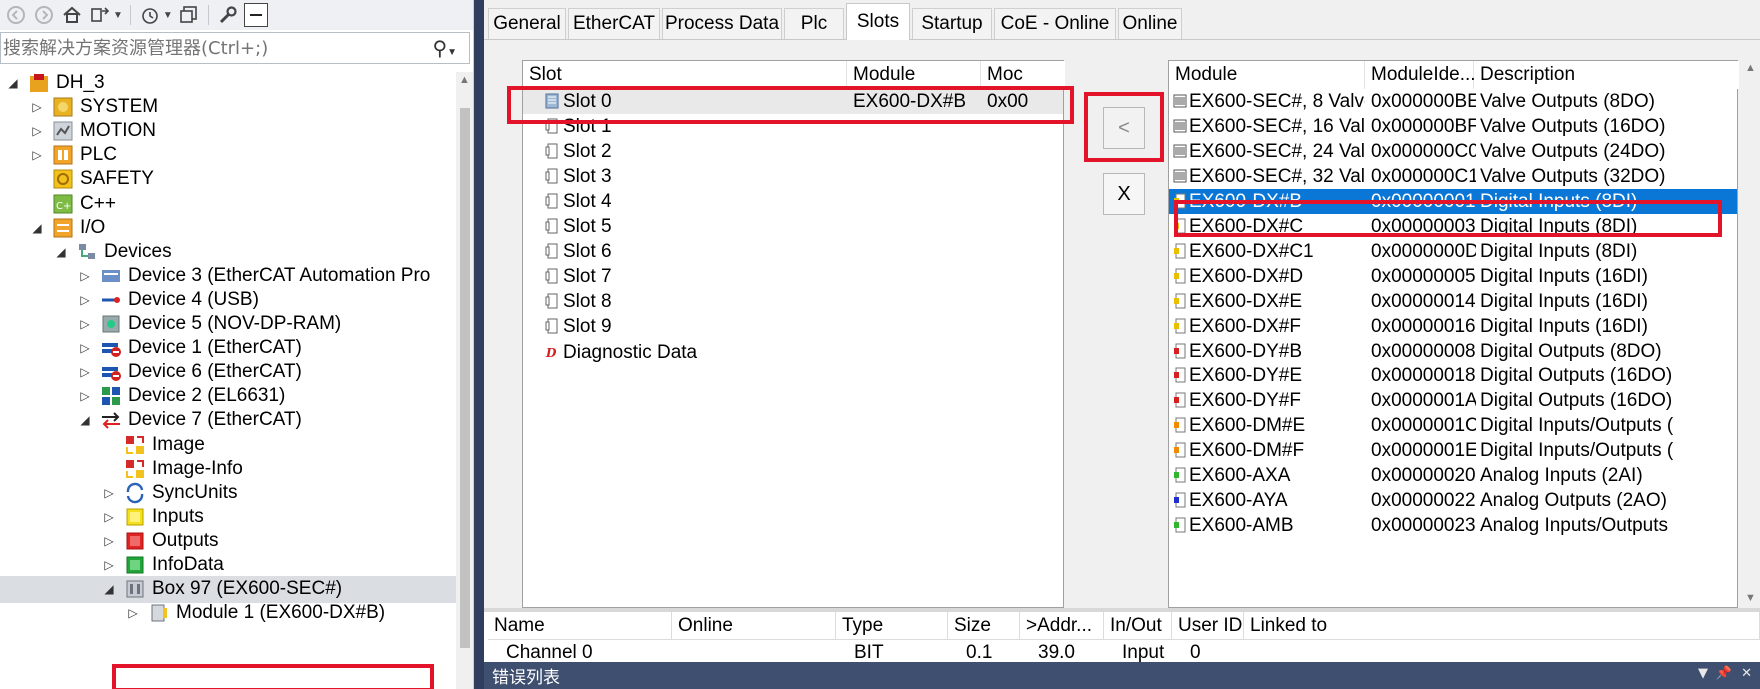 The image size is (1760, 689). Describe the element at coordinates (1751, 334) in the screenshot. I see `catalog-scrollbar: ▲ ▼` at that location.